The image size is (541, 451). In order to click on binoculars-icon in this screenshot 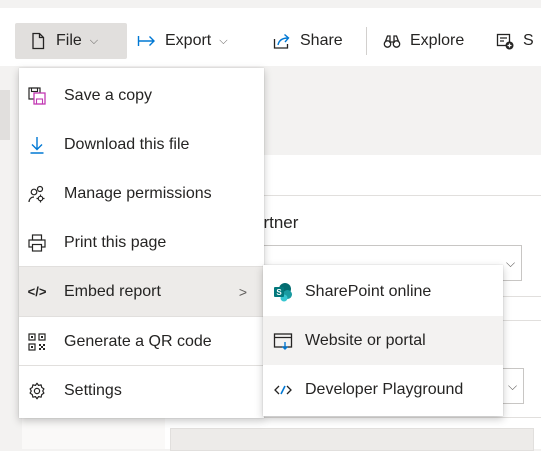, I will do `click(392, 41)`.